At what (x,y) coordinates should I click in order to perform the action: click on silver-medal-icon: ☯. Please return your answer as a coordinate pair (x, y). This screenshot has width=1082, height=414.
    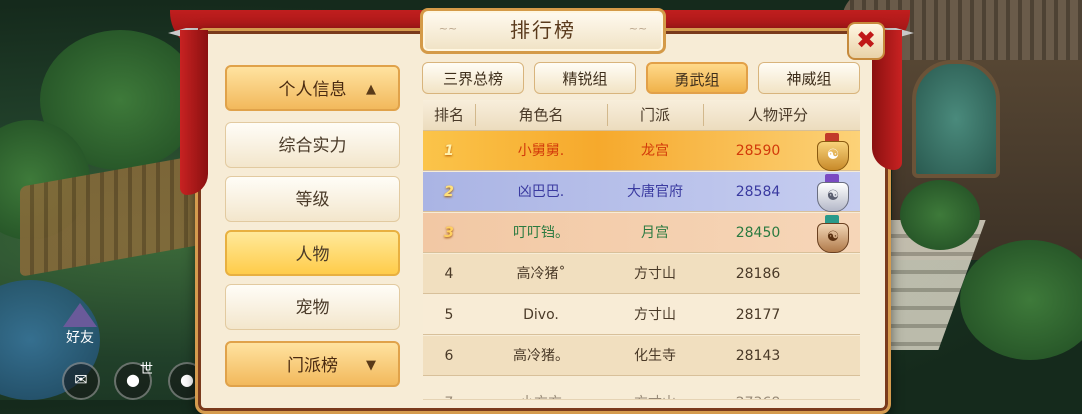
    Looking at the image, I should click on (832, 193).